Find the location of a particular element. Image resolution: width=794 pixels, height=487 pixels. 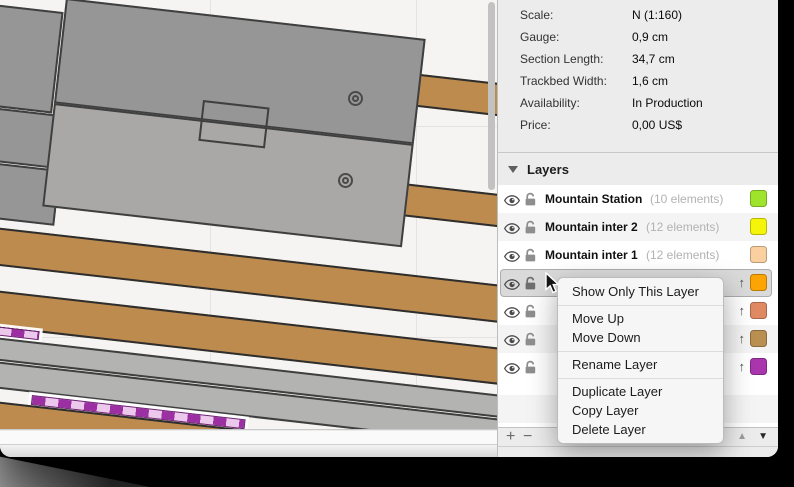

property-row: Availability: In Production is located at coordinates (638, 103).